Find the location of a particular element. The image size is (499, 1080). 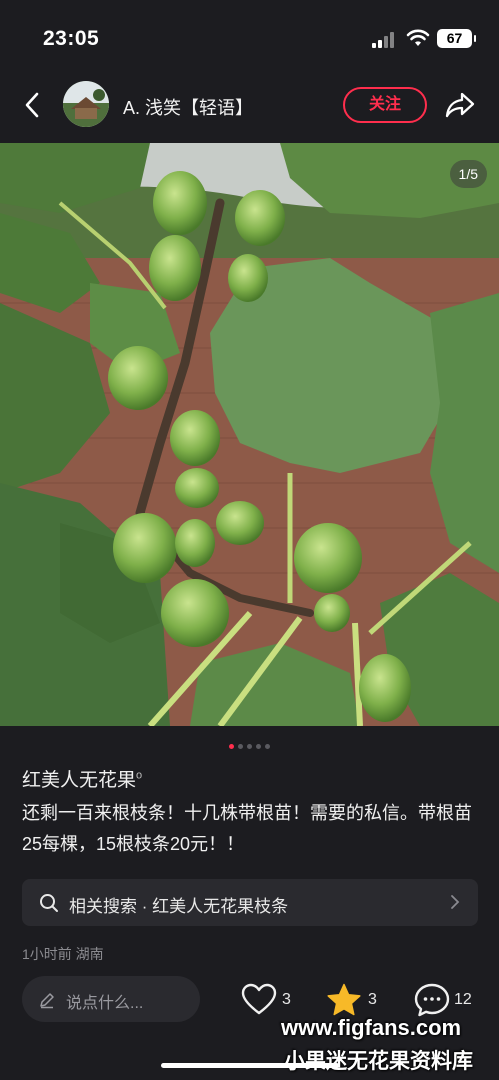

follow-button: 关注 is located at coordinates (385, 105).